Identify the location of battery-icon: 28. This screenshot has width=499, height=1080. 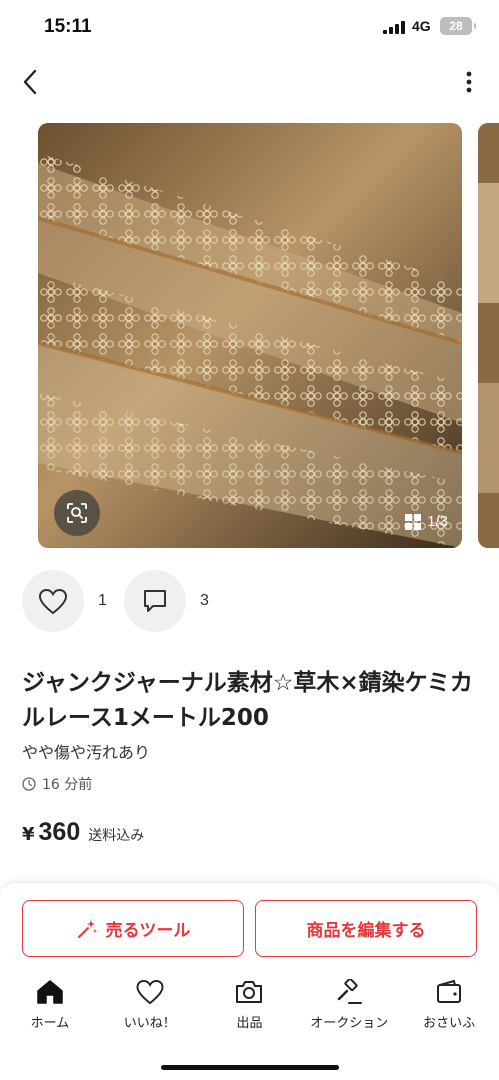
(458, 26).